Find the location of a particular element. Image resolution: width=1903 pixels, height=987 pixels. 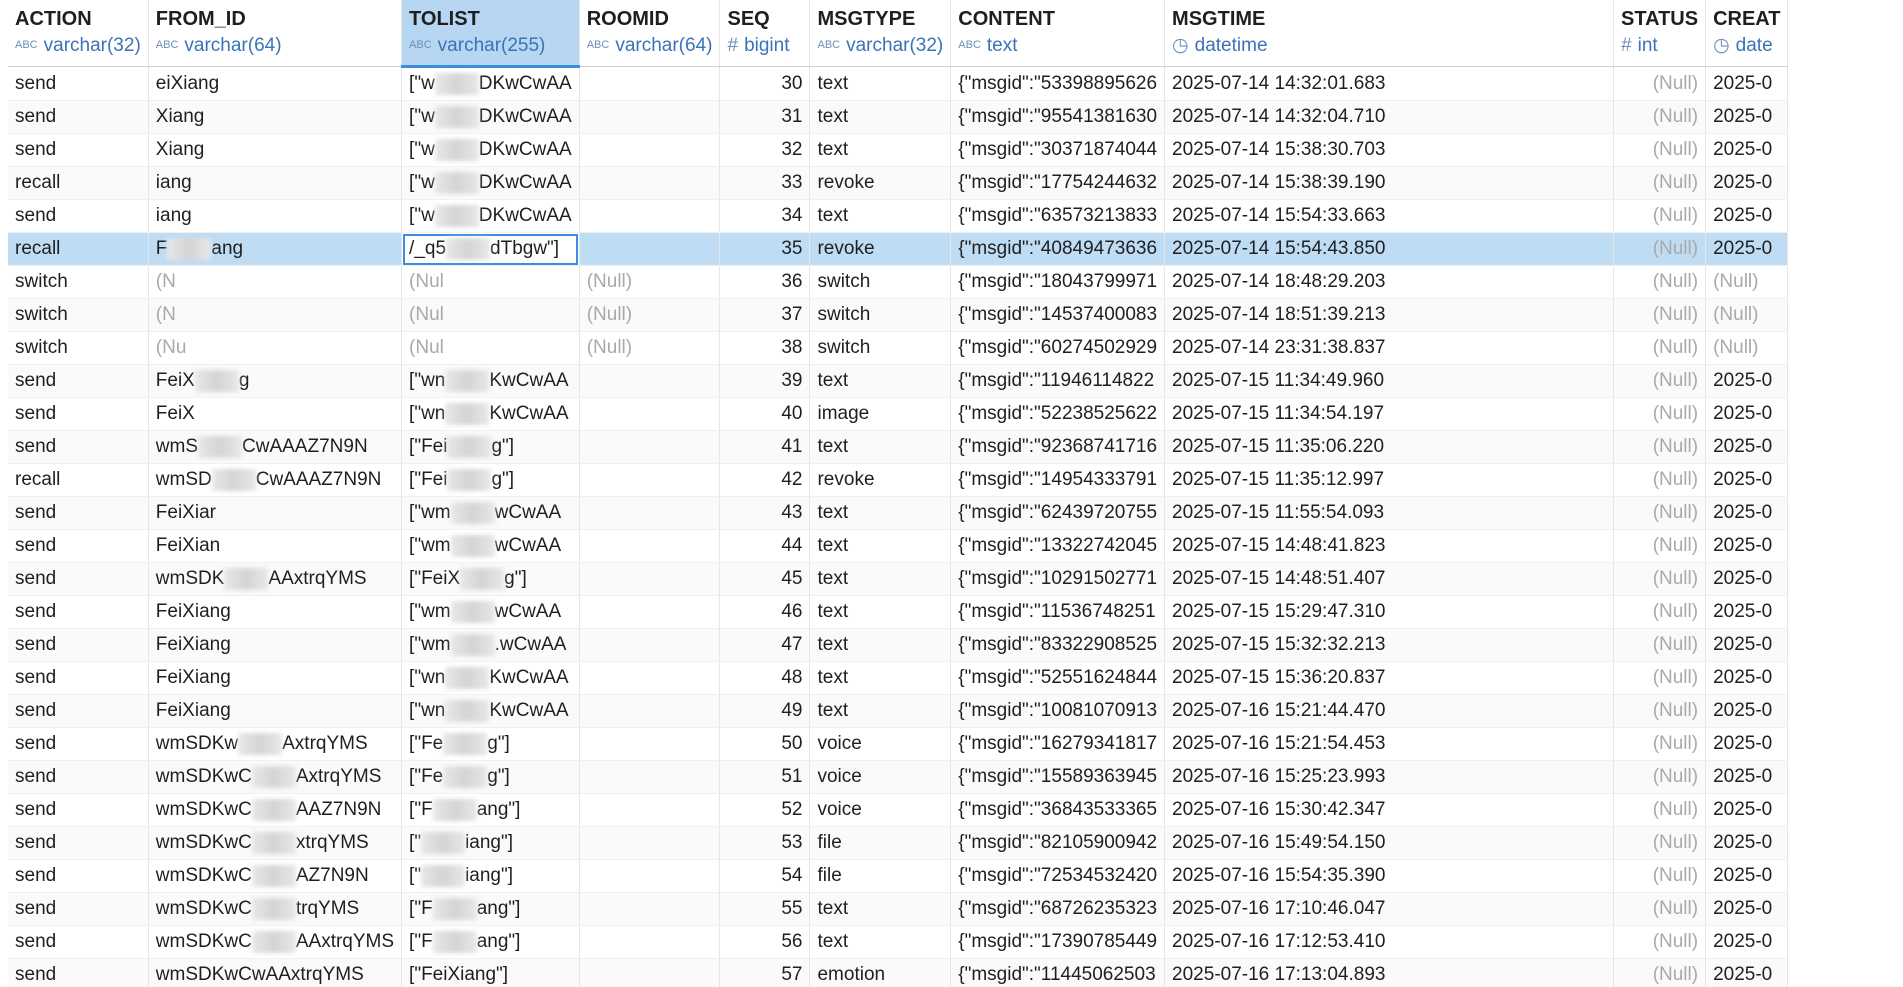

cell-content: {"msgid":"14954333791 is located at coordinates (1058, 480).